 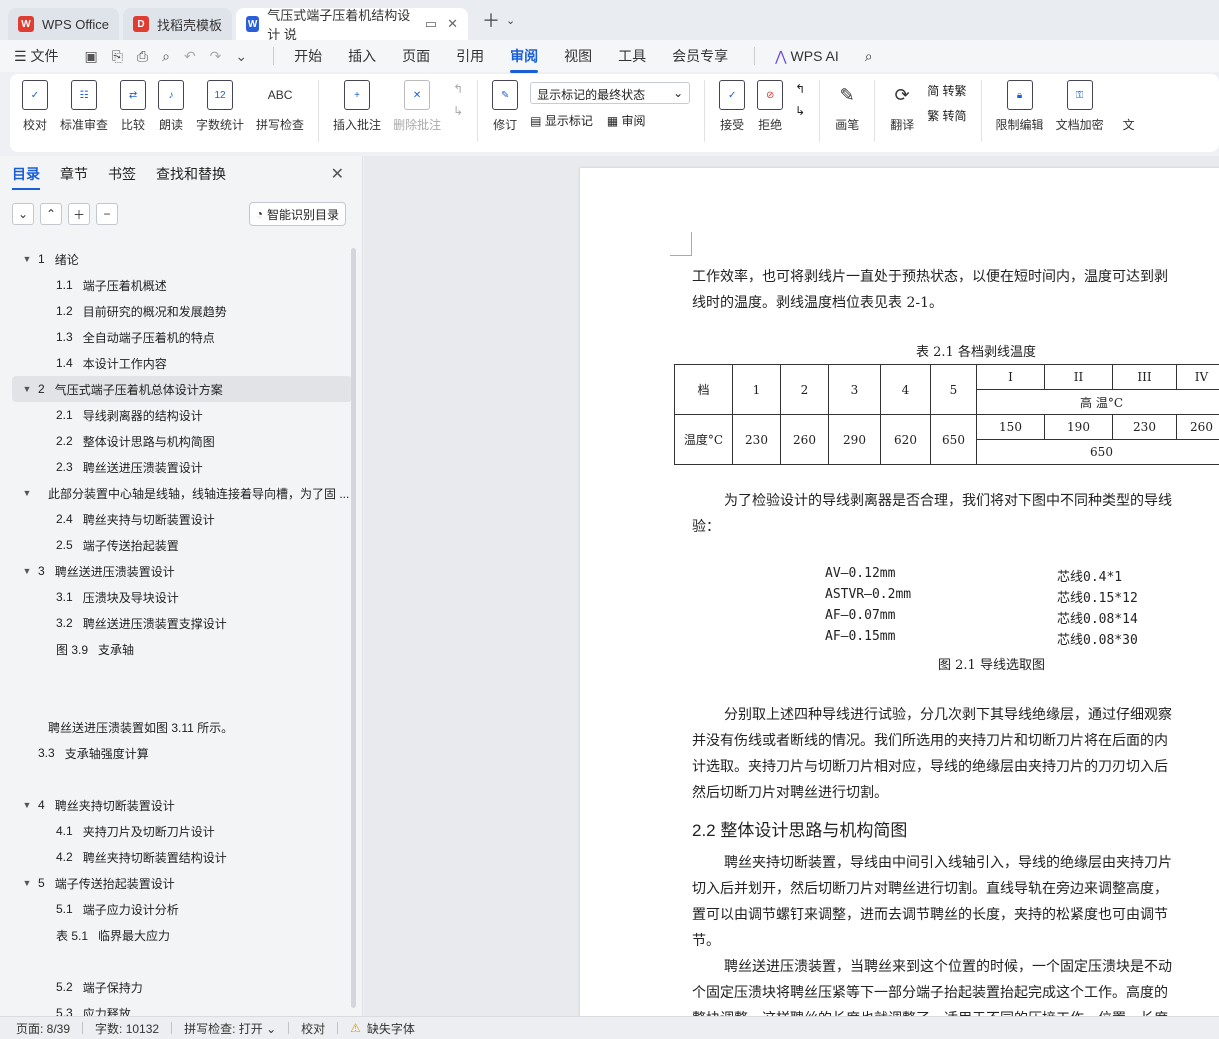 I want to click on toc-item: 4.2 聘丝夹持切断装置结构设计, so click(x=182, y=857).